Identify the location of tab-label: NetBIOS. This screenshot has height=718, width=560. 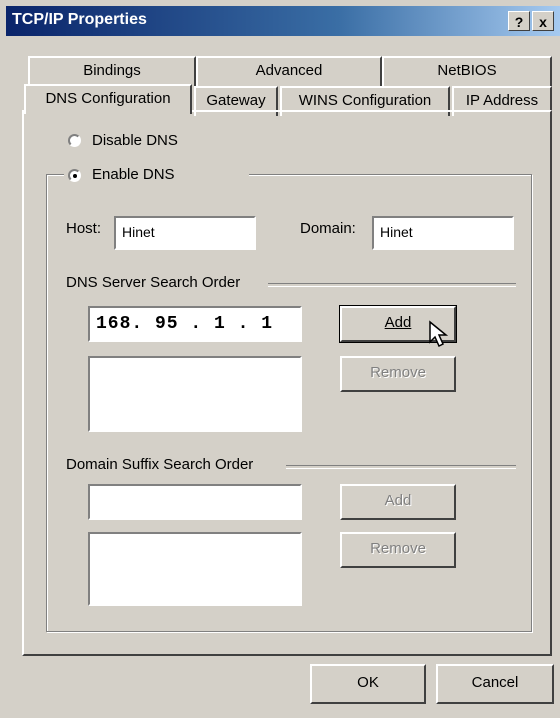
(467, 70).